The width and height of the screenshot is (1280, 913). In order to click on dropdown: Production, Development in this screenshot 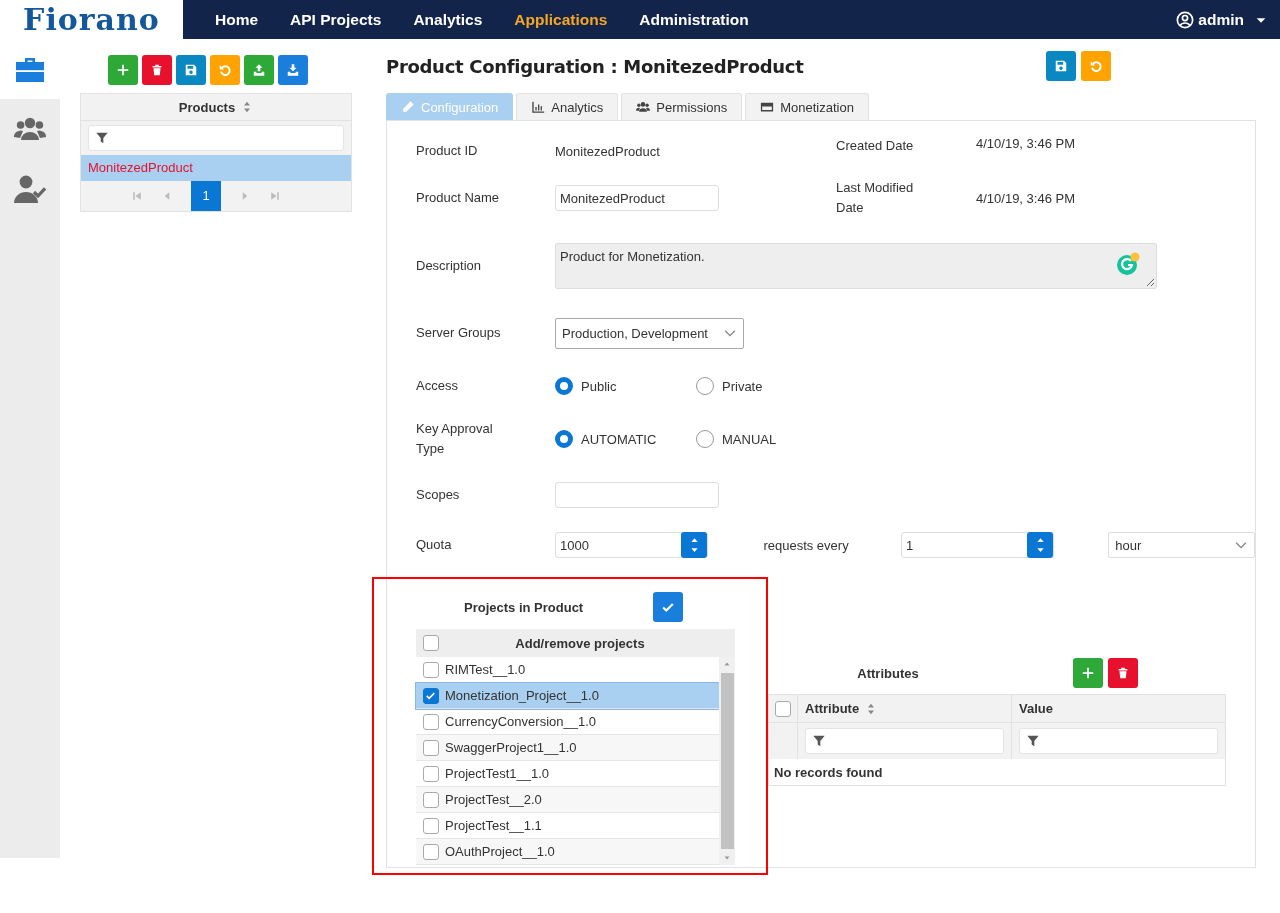, I will do `click(649, 333)`.